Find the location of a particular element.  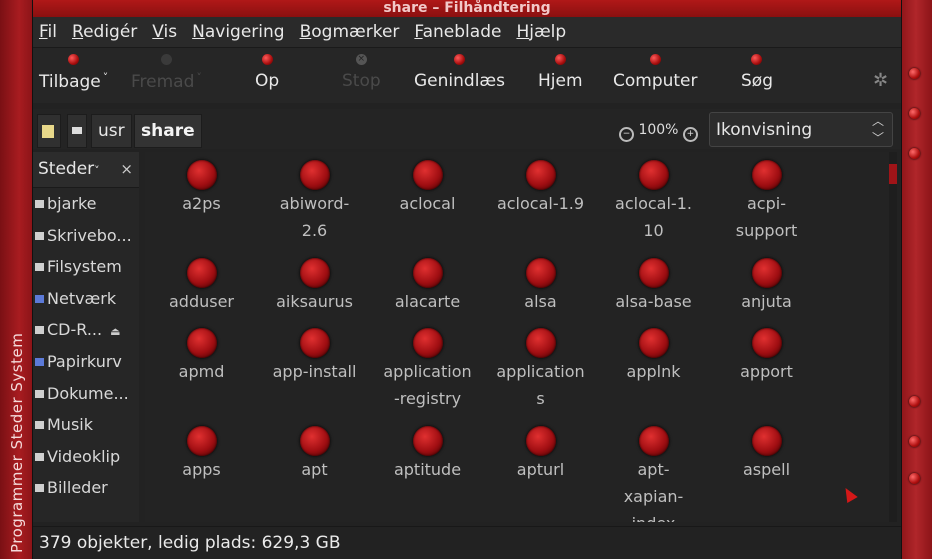

network-icon is located at coordinates (39, 298).